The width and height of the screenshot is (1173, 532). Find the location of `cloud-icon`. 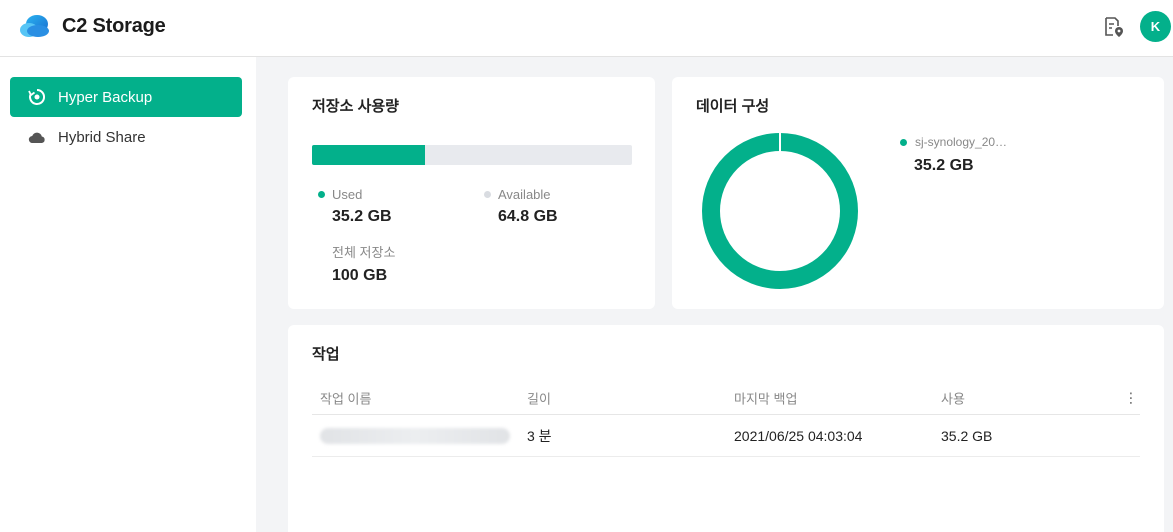

cloud-icon is located at coordinates (36, 138).